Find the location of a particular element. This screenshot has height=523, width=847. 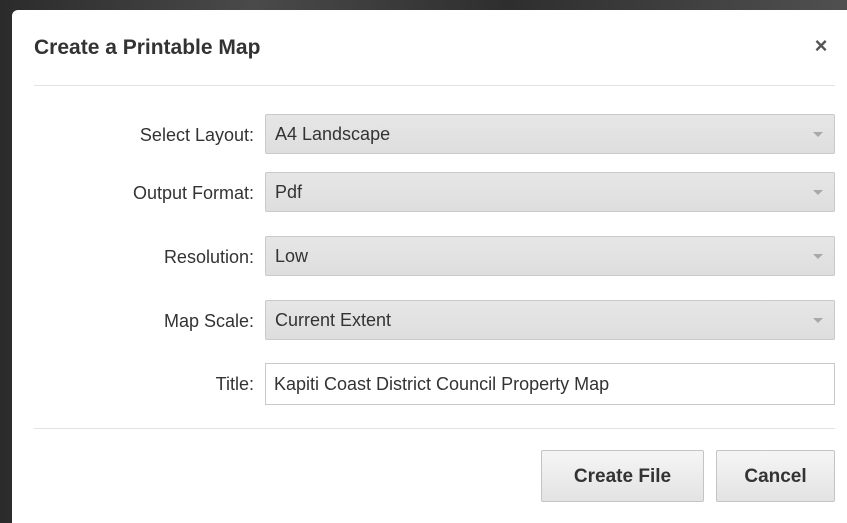

layout-row: Select Layout: A4 Landscape is located at coordinates (429, 135).